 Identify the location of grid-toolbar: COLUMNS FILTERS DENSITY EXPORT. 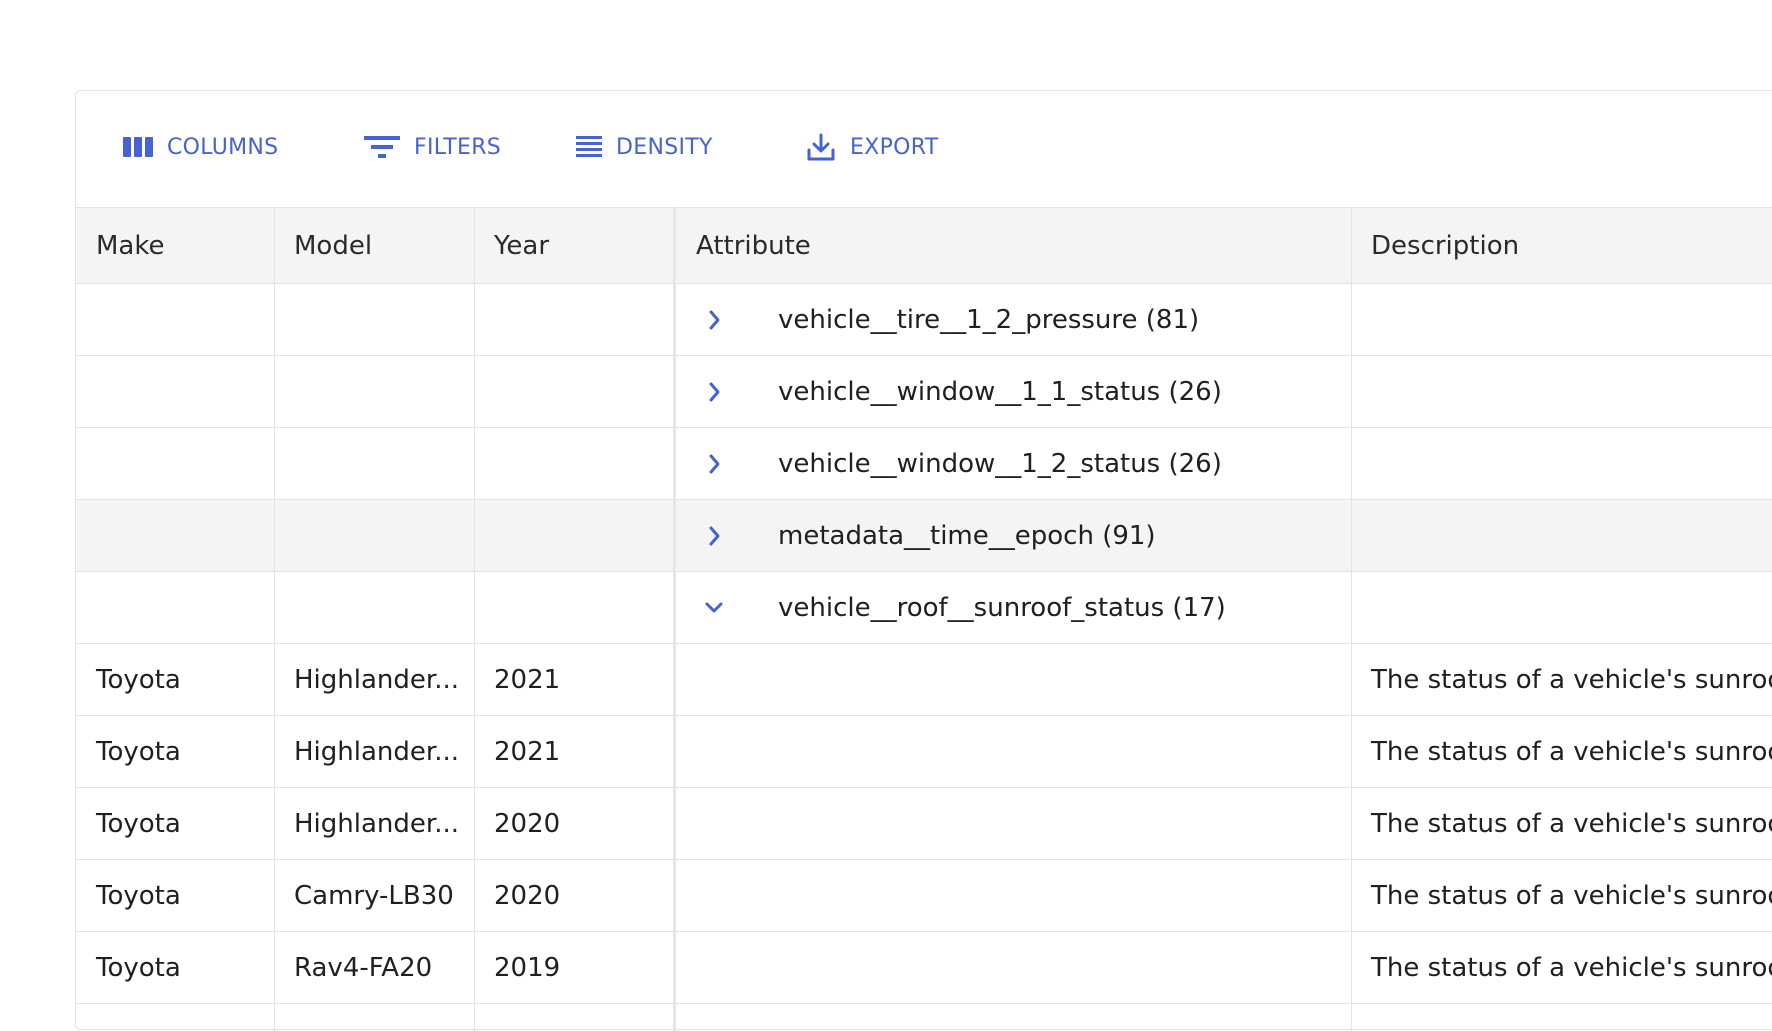
(924, 149).